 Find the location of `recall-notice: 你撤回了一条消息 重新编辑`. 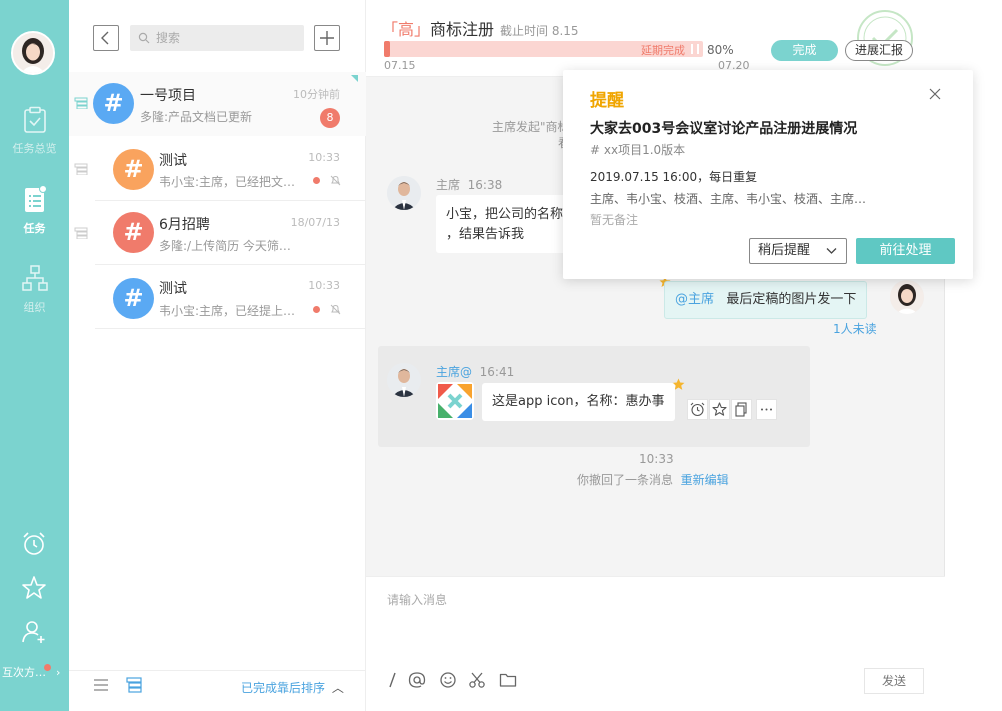

recall-notice: 你撤回了一条消息 重新编辑 is located at coordinates (653, 480).